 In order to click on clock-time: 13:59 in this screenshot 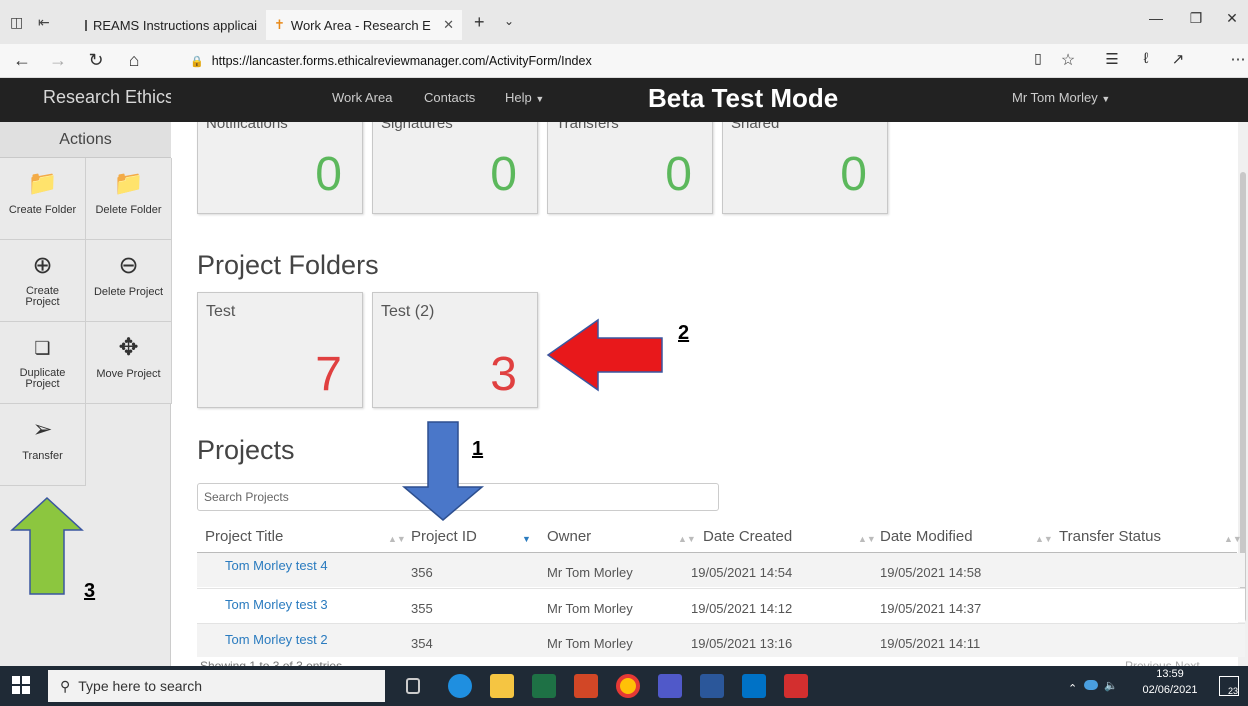, I will do `click(1170, 674)`.